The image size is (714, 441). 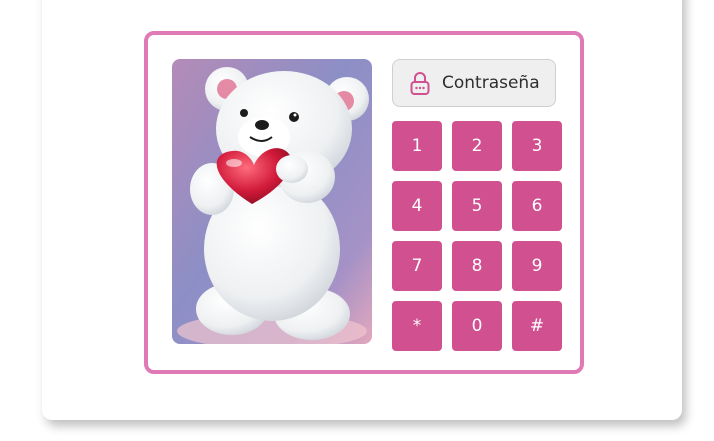 I want to click on password-field: Contraseña, so click(x=474, y=83).